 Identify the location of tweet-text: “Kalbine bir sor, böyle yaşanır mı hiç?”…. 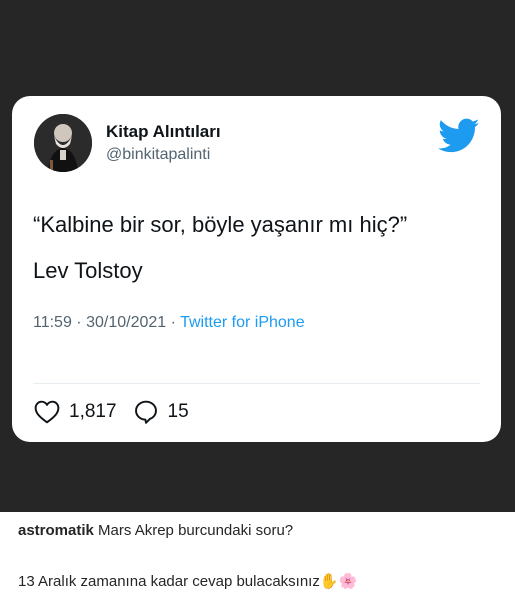
(220, 248).